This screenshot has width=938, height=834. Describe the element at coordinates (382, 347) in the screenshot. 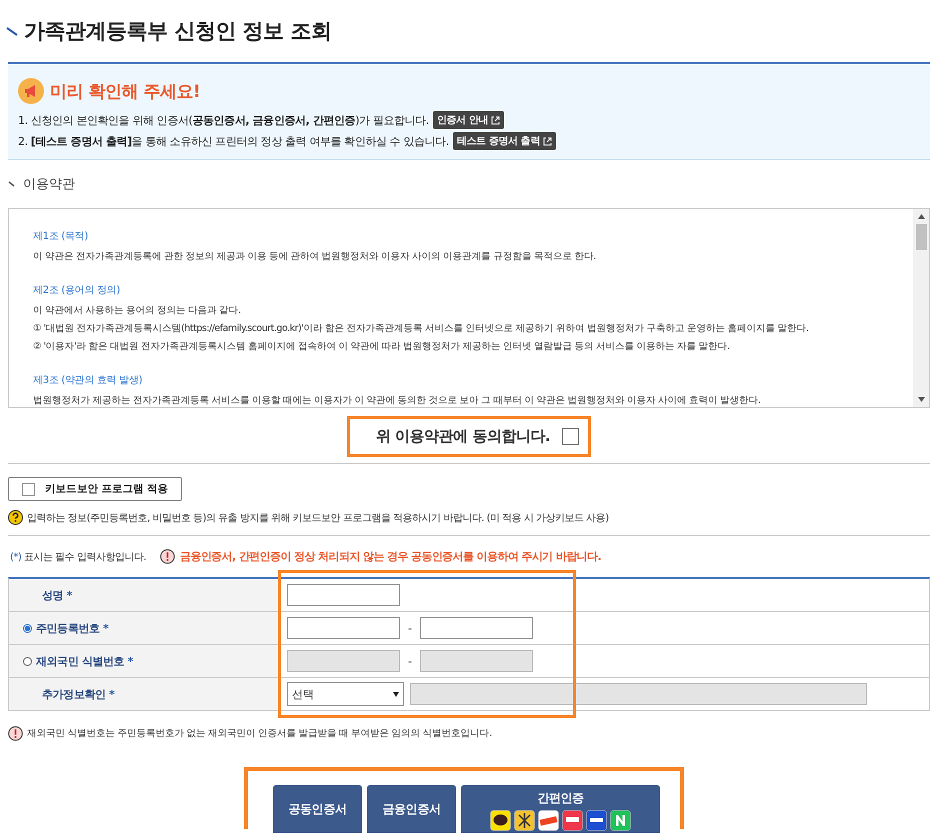

I see `article-text: ② '이용자'라 함은 대법원 전자가족관계등록시스템 홈페이지에 접속하여 이 약관에 따라 법원행정처가 제공하는 인터넷 열람발급 등의 서비스를 이용하는 자를 말한다.` at that location.